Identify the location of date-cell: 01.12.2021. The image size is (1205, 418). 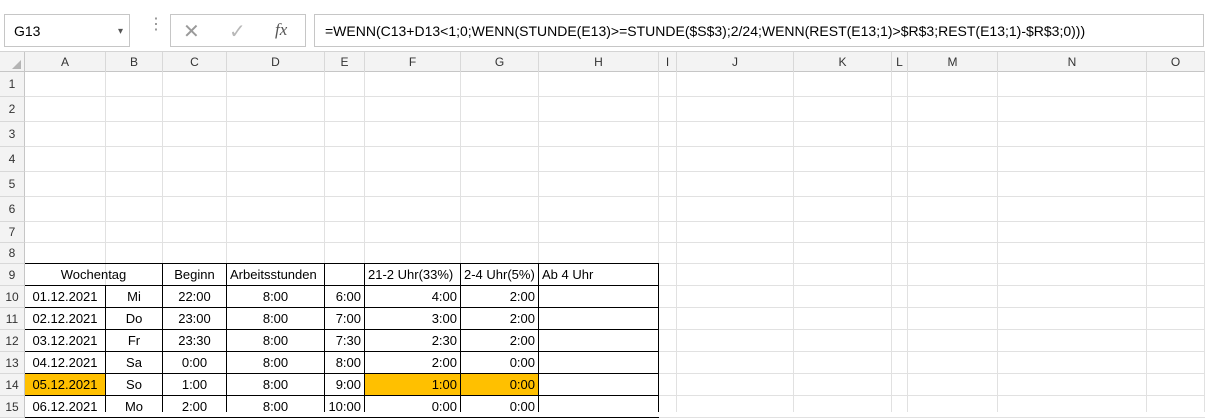
(65, 296).